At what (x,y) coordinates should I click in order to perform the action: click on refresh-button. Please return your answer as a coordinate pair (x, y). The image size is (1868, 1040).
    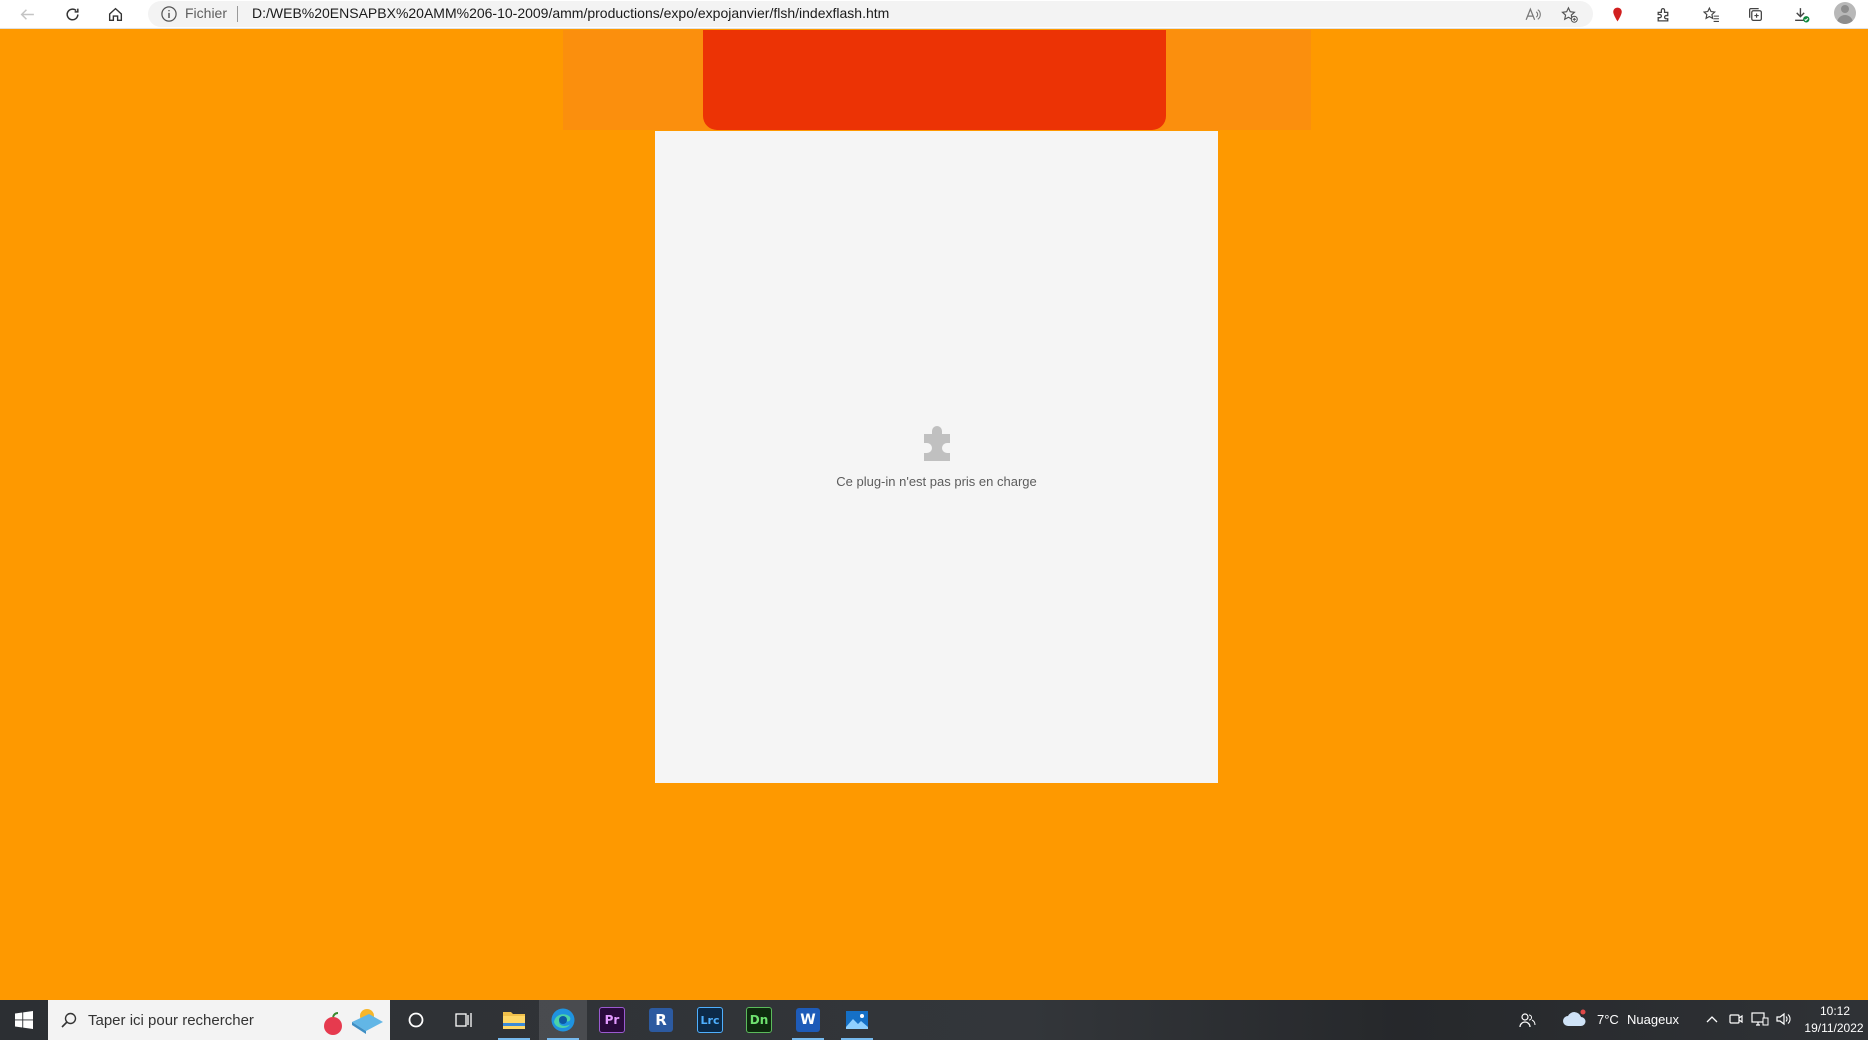
    Looking at the image, I should click on (72, 14).